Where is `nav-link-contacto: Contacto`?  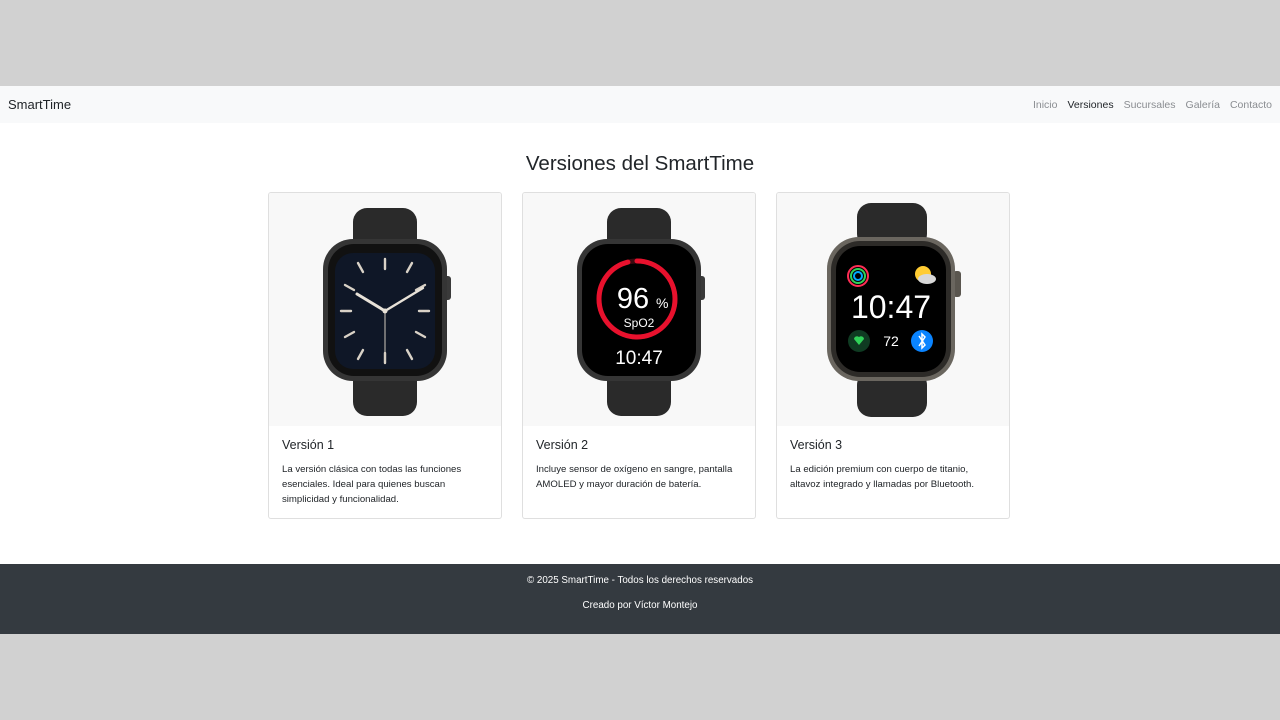 nav-link-contacto: Contacto is located at coordinates (1251, 105).